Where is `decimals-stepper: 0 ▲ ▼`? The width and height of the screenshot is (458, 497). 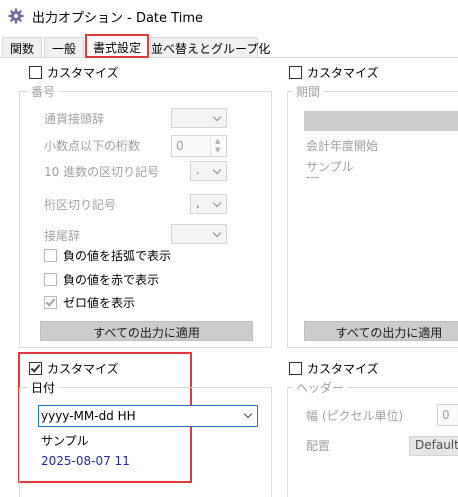
decimals-stepper: 0 ▲ ▼ is located at coordinates (199, 146).